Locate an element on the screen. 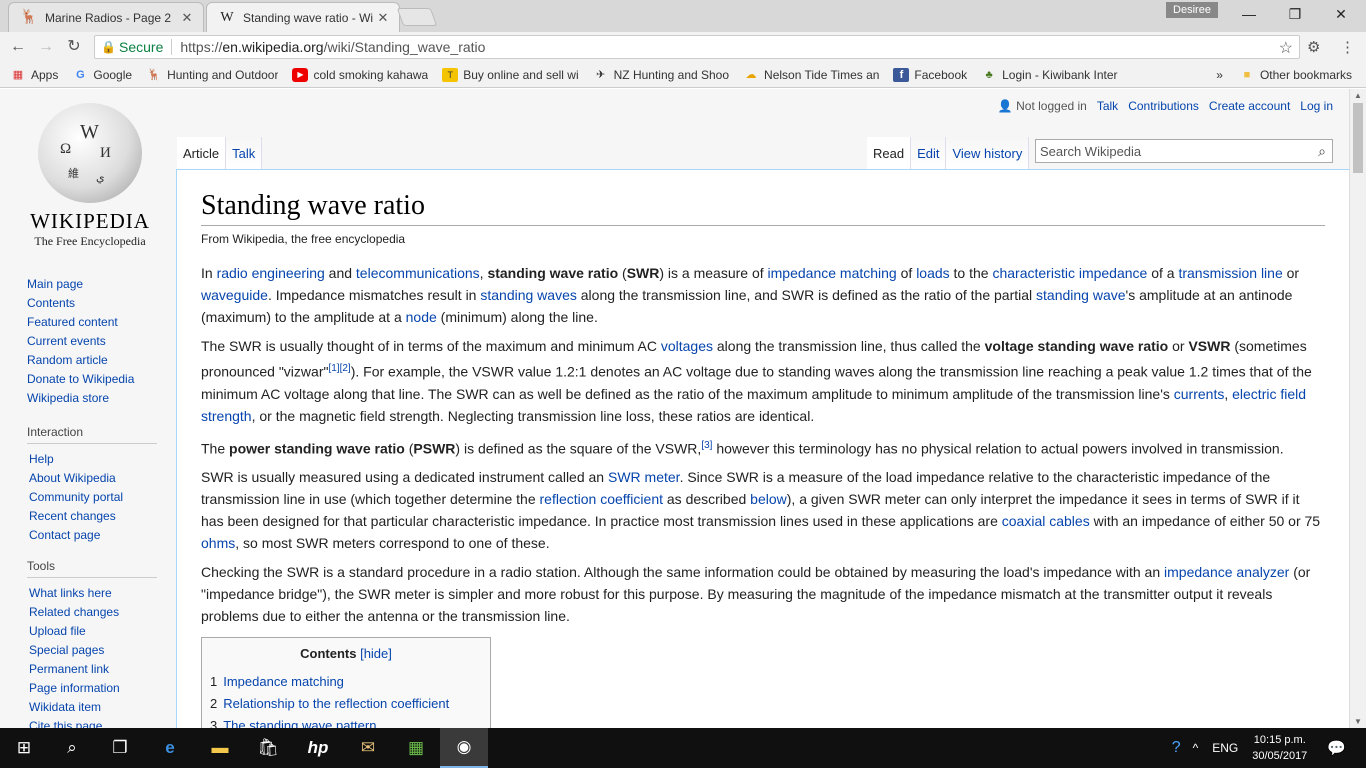 The image size is (1366, 768). tab-edit: Edit is located at coordinates (929, 153).